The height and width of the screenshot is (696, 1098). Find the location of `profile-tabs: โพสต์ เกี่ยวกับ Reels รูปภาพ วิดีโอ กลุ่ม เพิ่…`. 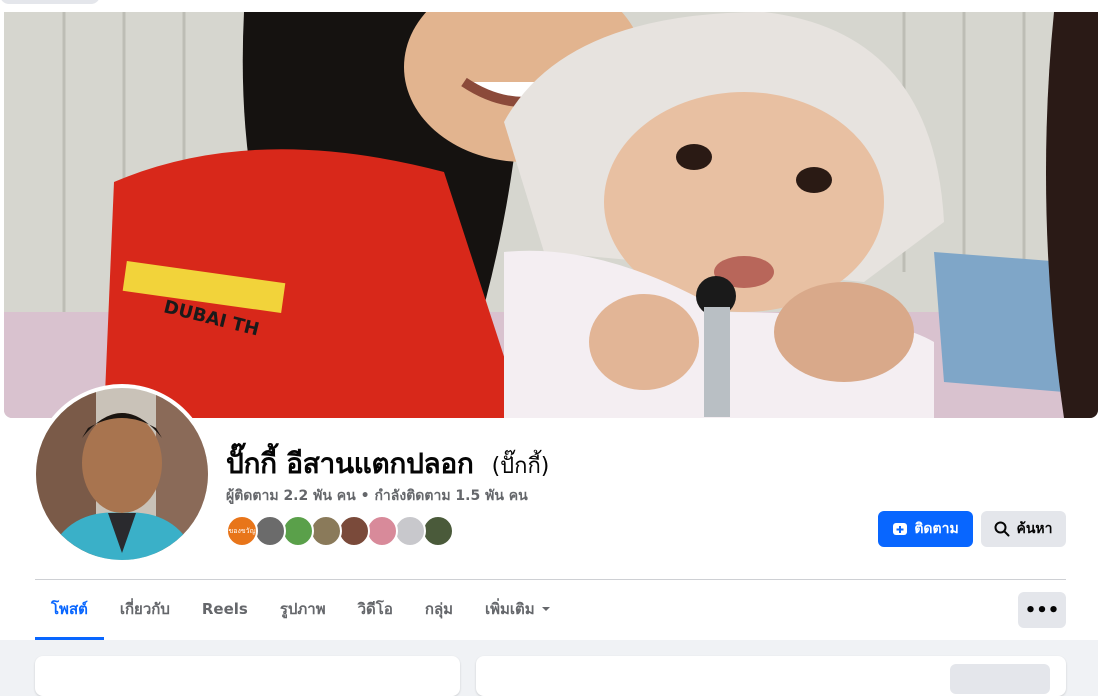

profile-tabs: โพสต์ เกี่ยวกับ Reels รูปภาพ วิดีโอ กลุ่ม เพิ่… is located at coordinates (301, 610).